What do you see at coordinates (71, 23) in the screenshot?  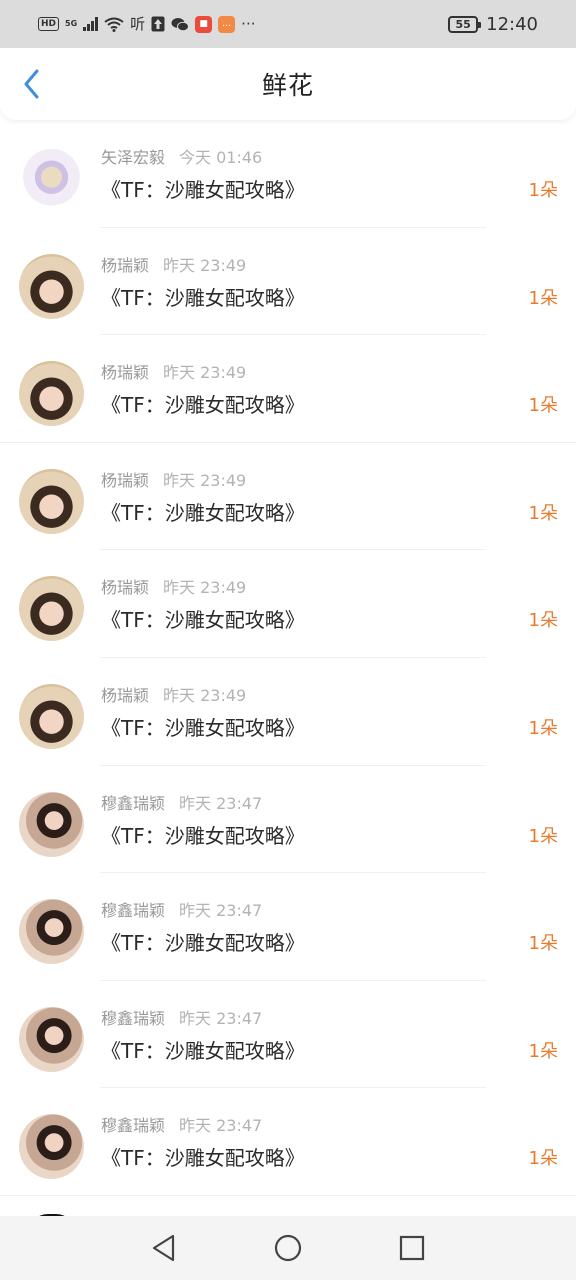 I see `network-label: 5G` at bounding box center [71, 23].